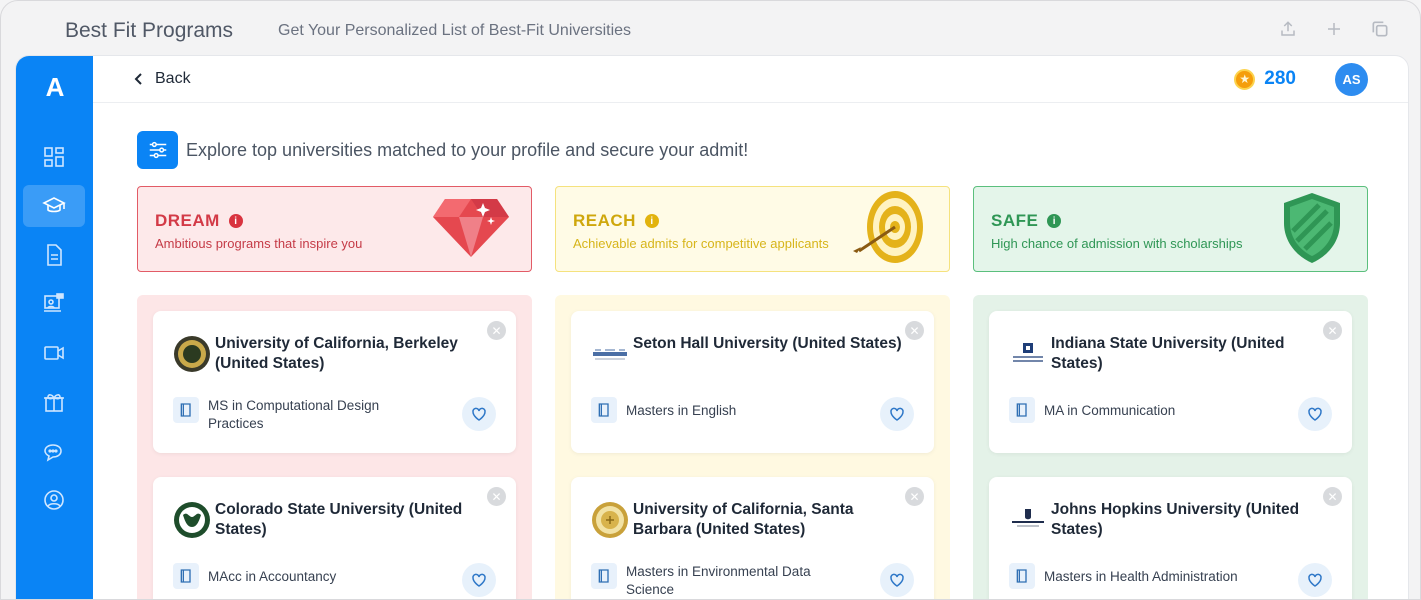 This screenshot has width=1421, height=600. I want to click on grid-icon, so click(54, 157).